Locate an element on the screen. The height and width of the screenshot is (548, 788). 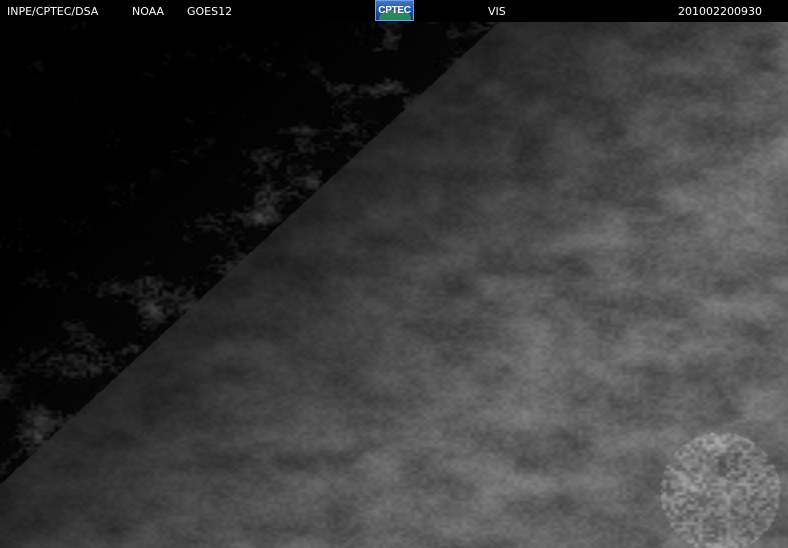
channel-label: VIS is located at coordinates (497, 11).